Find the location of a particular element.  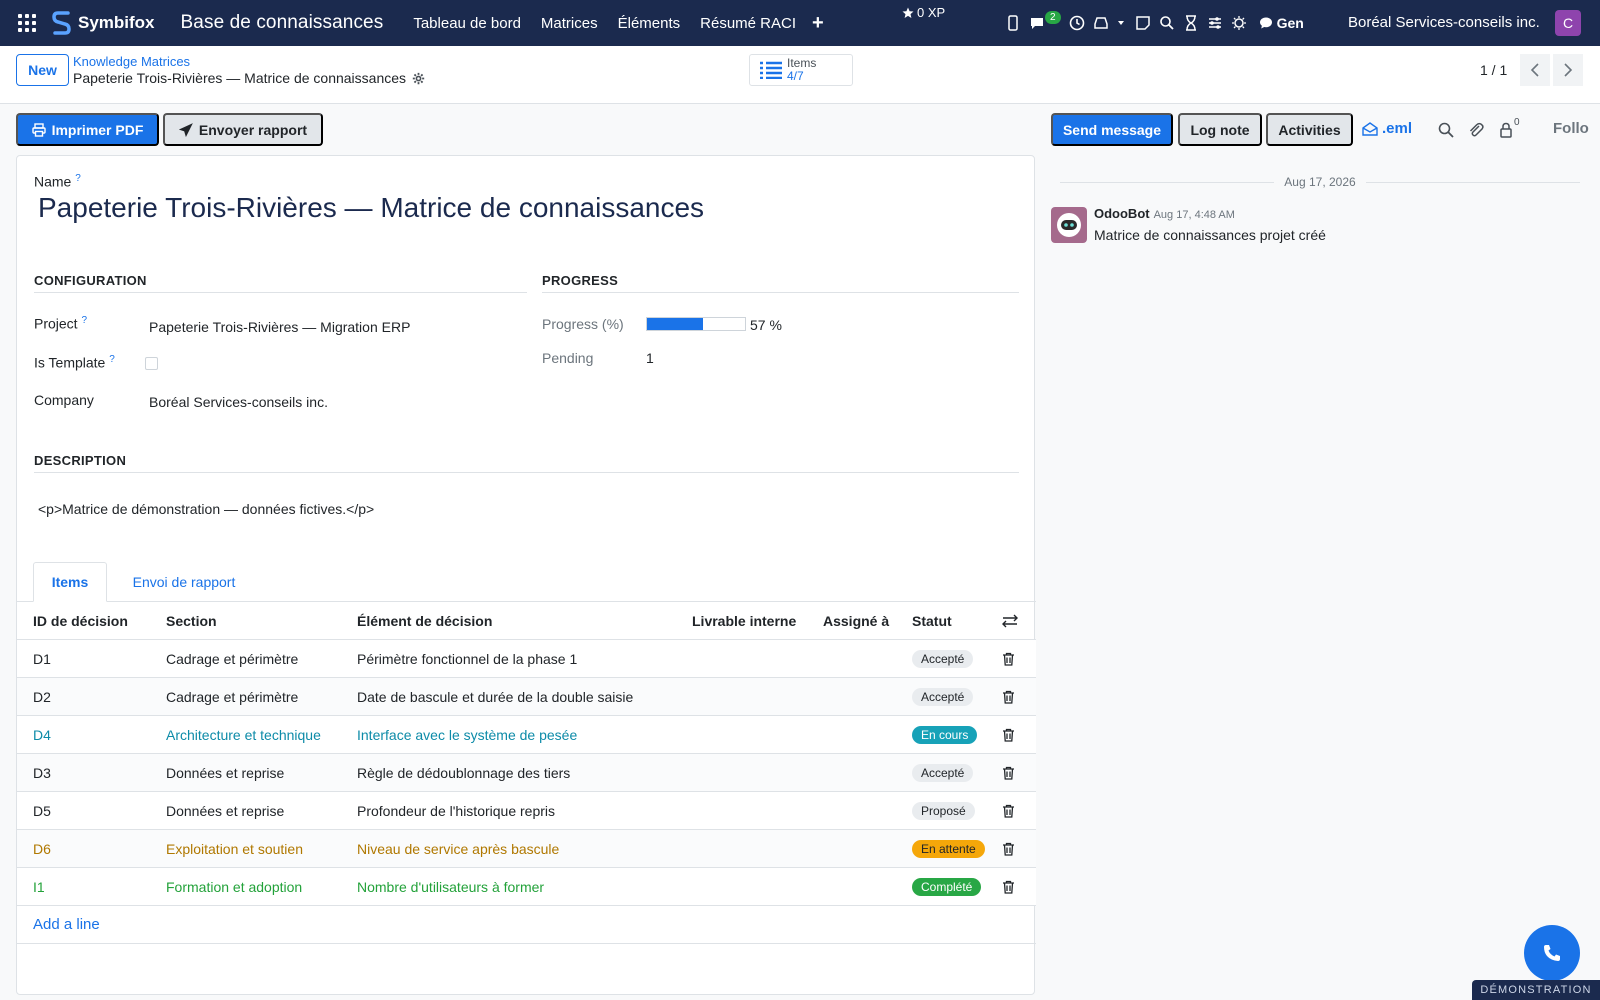

row-status-cell: En attente is located at coordinates (948, 849).